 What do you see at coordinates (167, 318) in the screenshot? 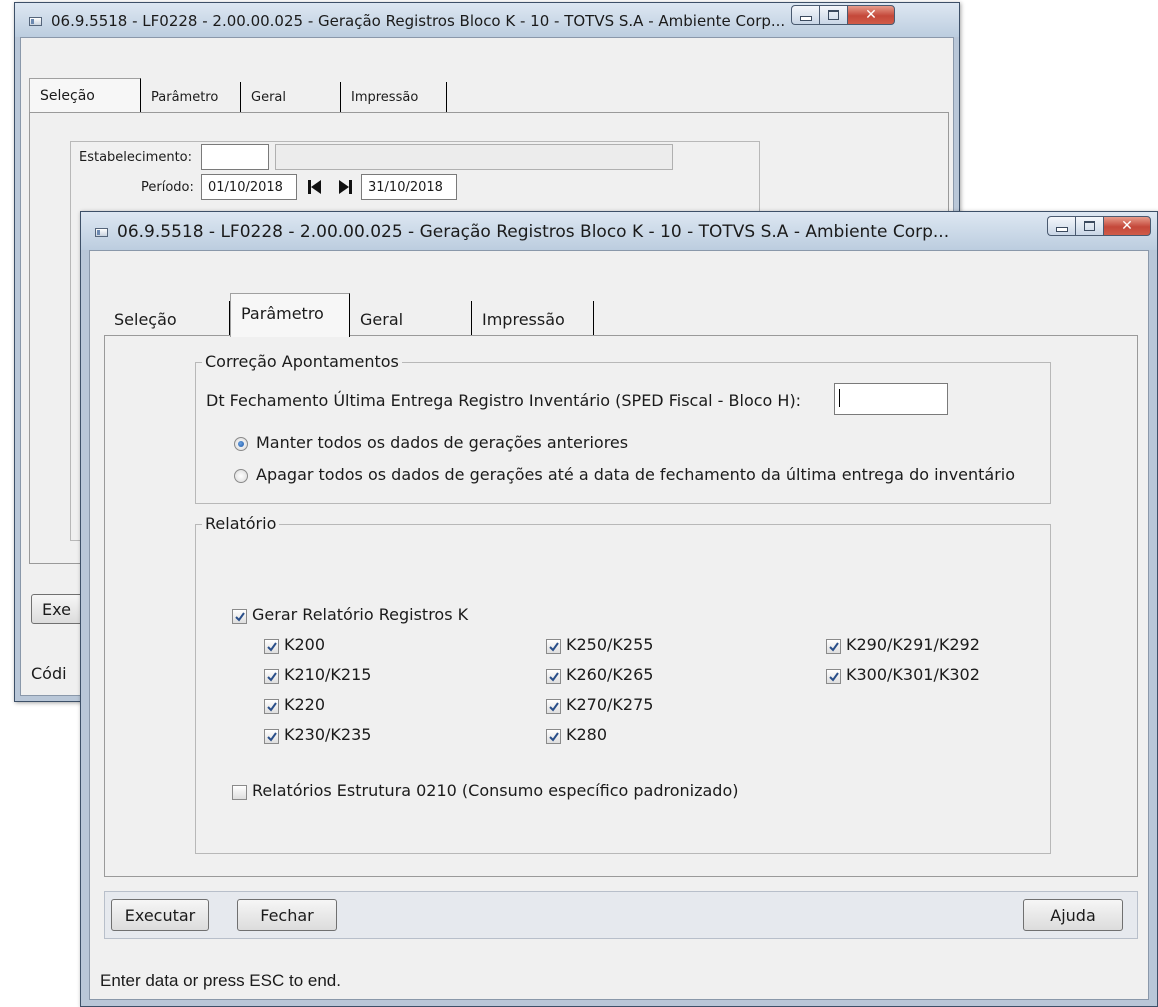
I see `tab-selecao: Seleção` at bounding box center [167, 318].